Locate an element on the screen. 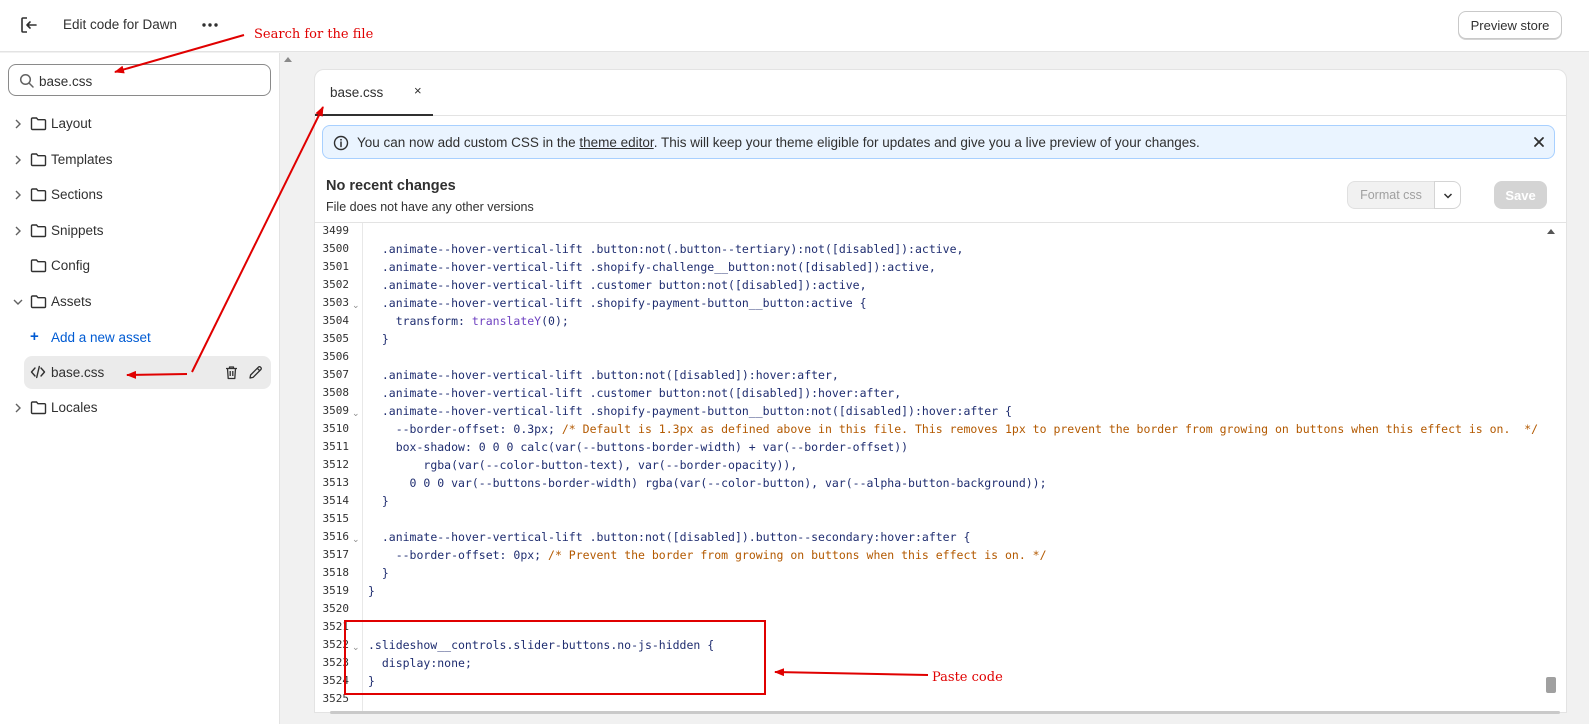  file-label: base.css is located at coordinates (78, 372).